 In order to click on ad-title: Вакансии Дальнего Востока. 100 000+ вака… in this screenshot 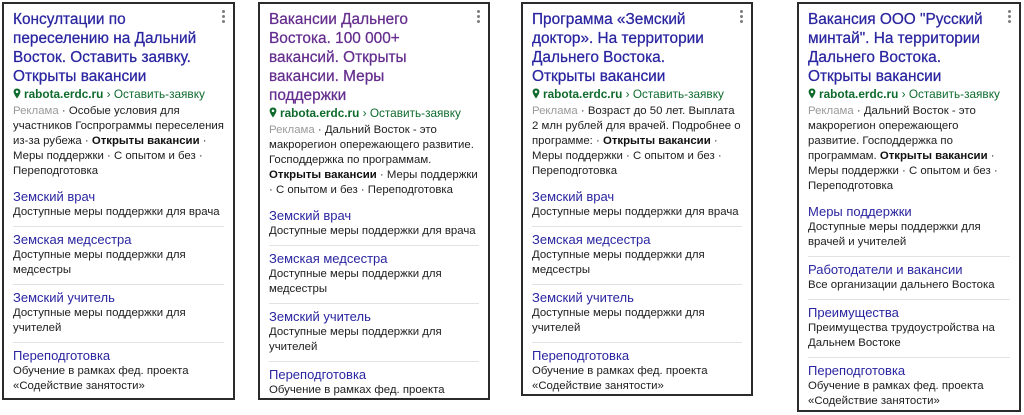, I will do `click(367, 57)`.